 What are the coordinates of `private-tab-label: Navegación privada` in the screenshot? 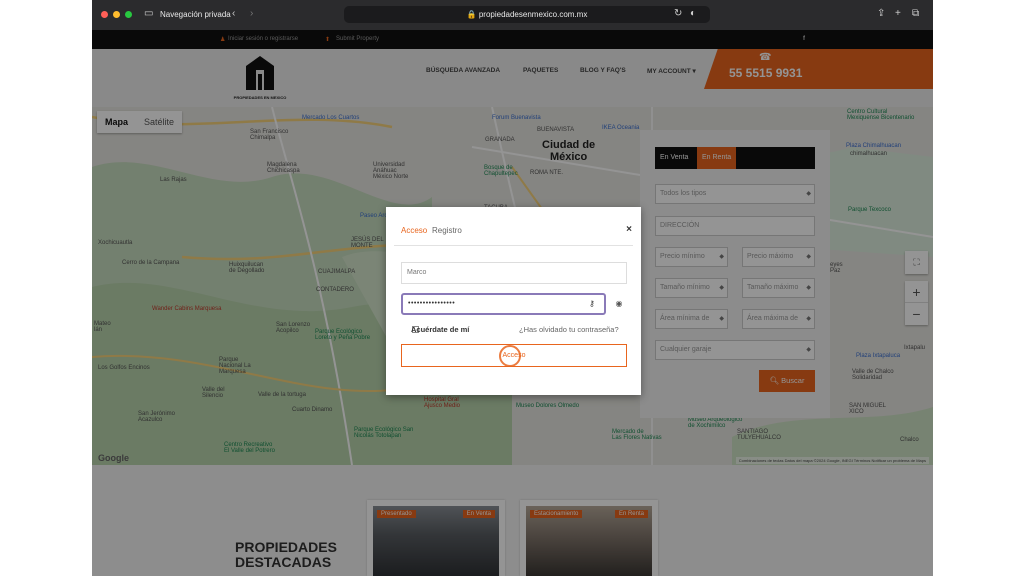 It's located at (195, 14).